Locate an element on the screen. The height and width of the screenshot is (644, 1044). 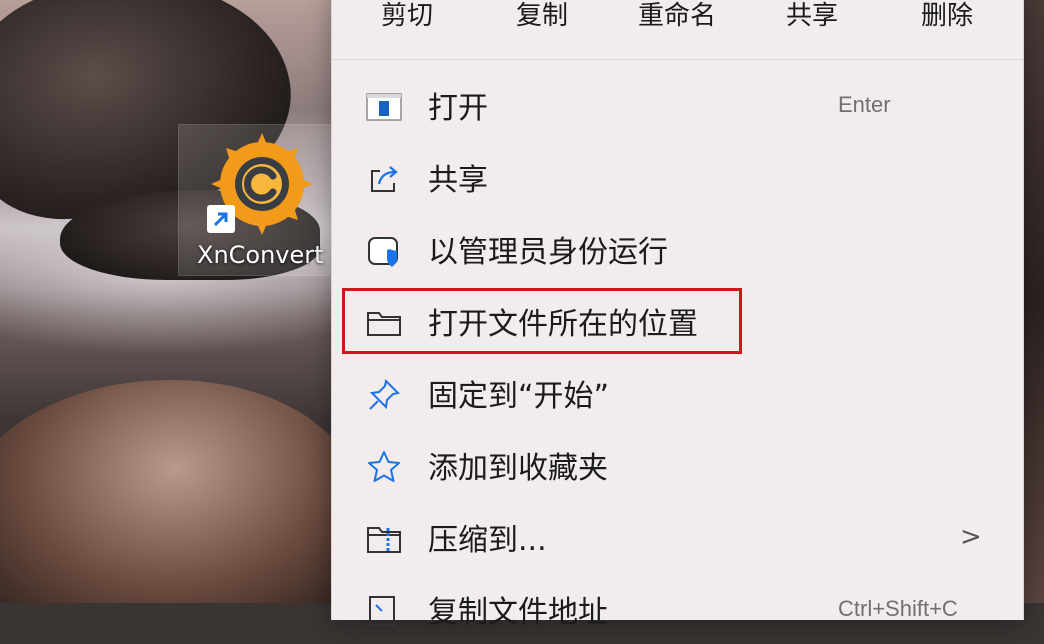
menu-item-pin-to-start: 固定到“开始” is located at coordinates (677, 393).